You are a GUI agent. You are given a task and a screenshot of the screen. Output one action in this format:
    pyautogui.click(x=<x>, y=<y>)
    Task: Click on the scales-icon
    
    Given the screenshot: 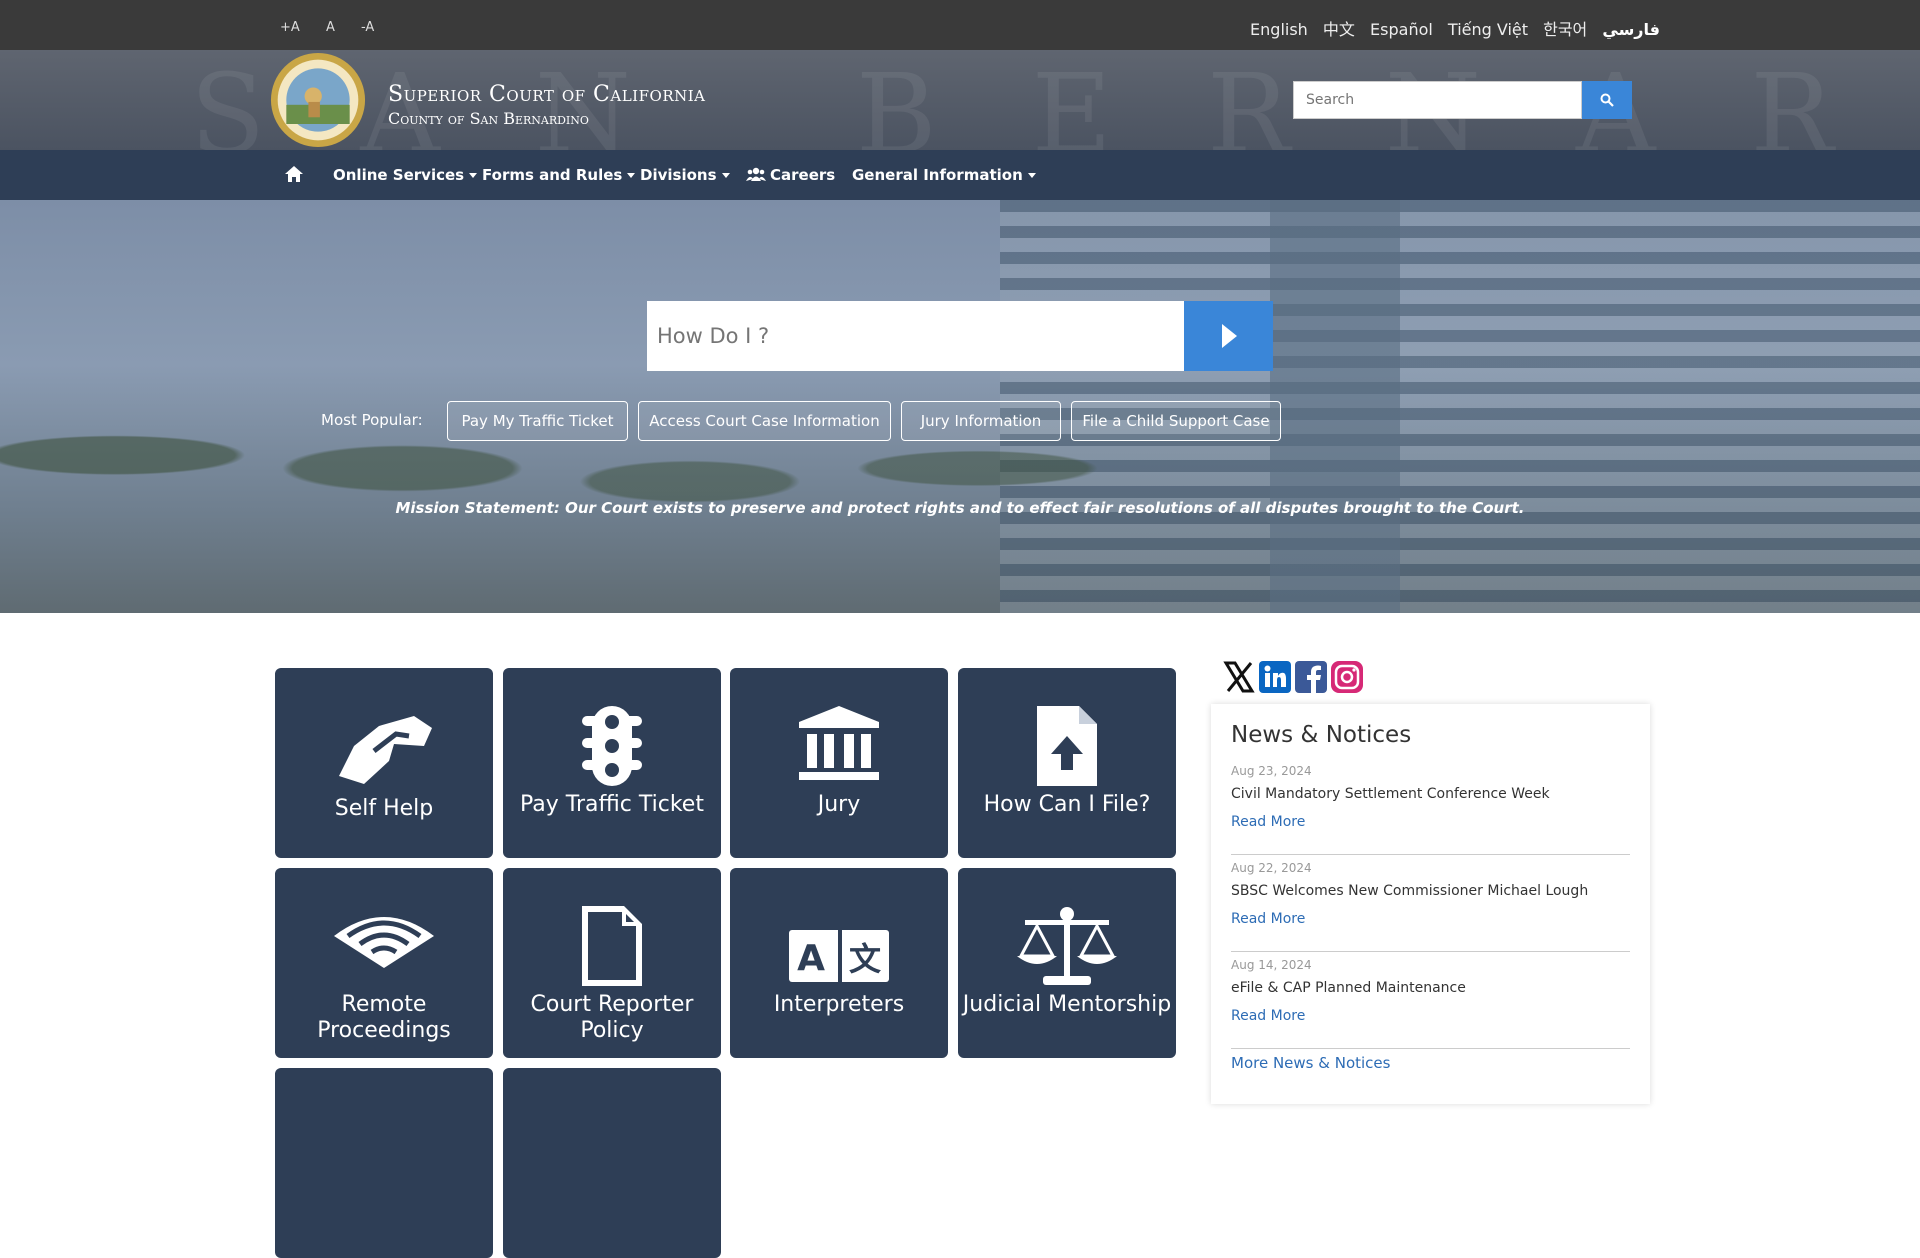 What is the action you would take?
    pyautogui.click(x=1067, y=946)
    